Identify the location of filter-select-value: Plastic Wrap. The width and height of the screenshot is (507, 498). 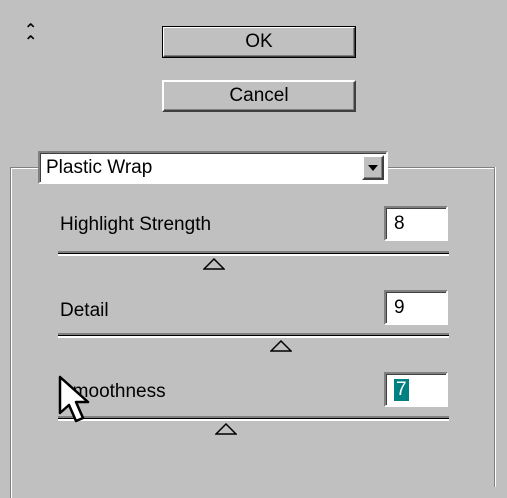
(99, 167).